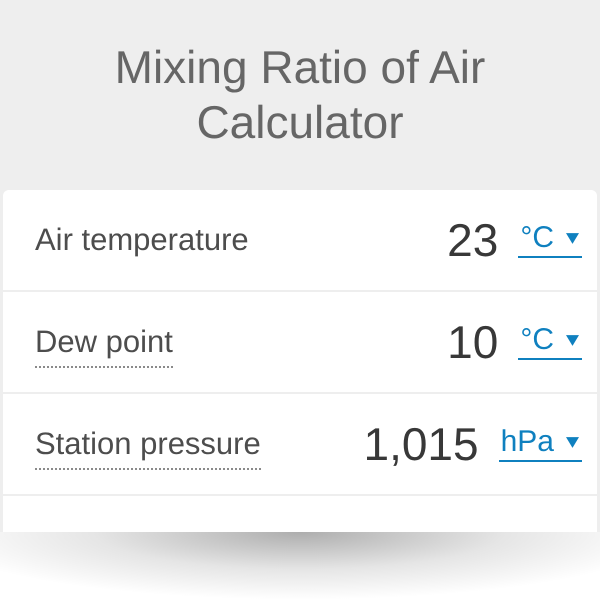  I want to click on value-input: 10, so click(470, 342).